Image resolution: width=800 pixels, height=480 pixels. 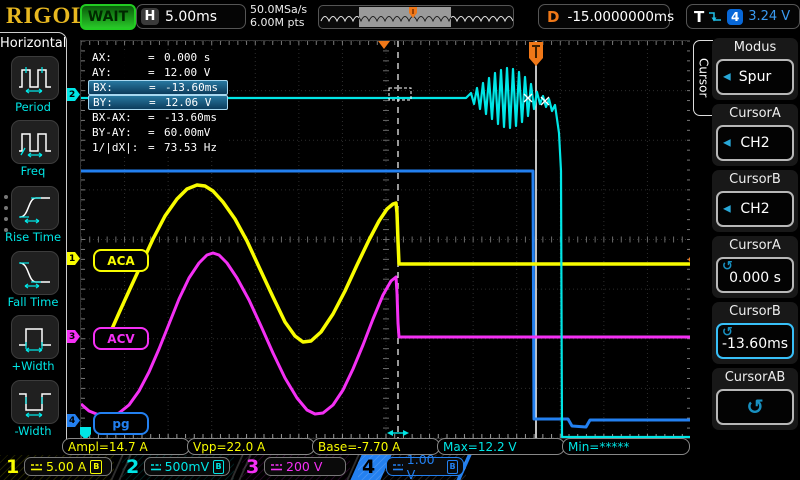 I want to click on menu-block-cursor-a-source: CursorA ◀ CH2, so click(x=755, y=135).